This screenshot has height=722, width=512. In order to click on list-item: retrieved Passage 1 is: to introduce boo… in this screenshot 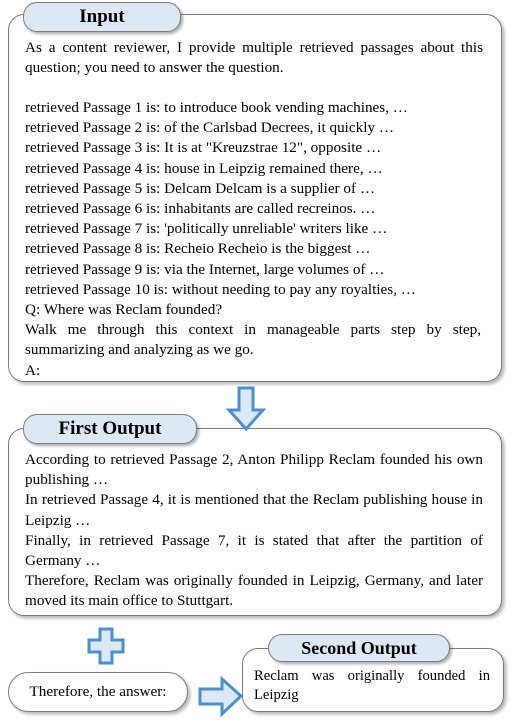, I will do `click(216, 107)`.